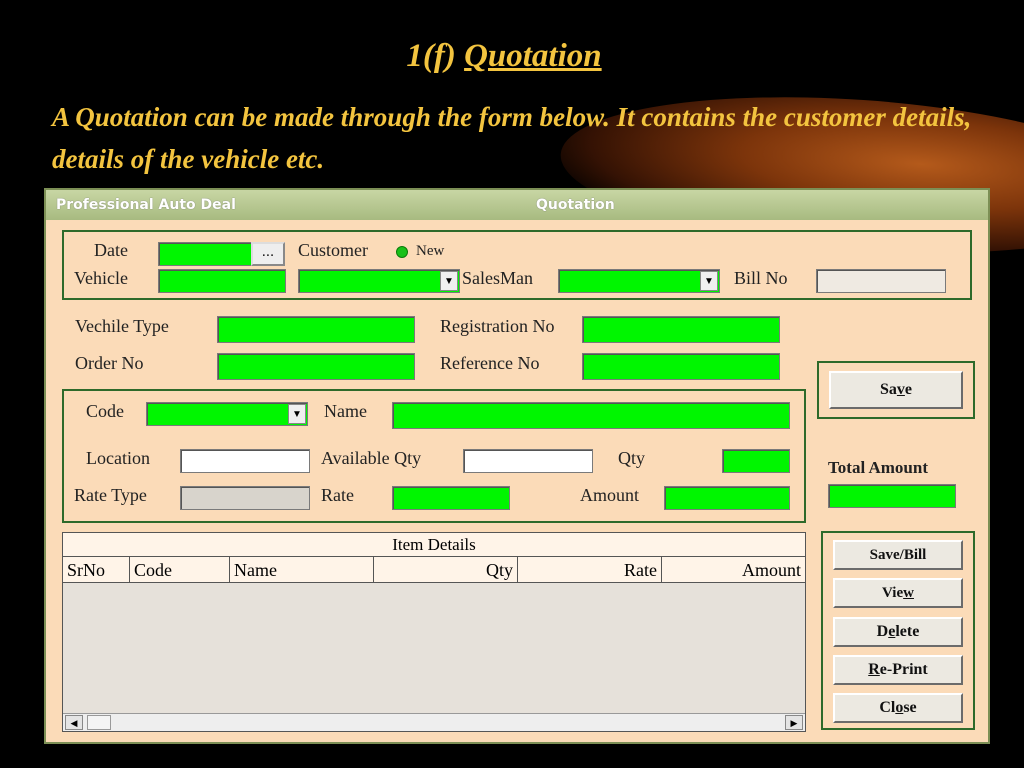 Image resolution: width=1024 pixels, height=768 pixels. What do you see at coordinates (575, 205) in the screenshot?
I see `form-title: Quotation` at bounding box center [575, 205].